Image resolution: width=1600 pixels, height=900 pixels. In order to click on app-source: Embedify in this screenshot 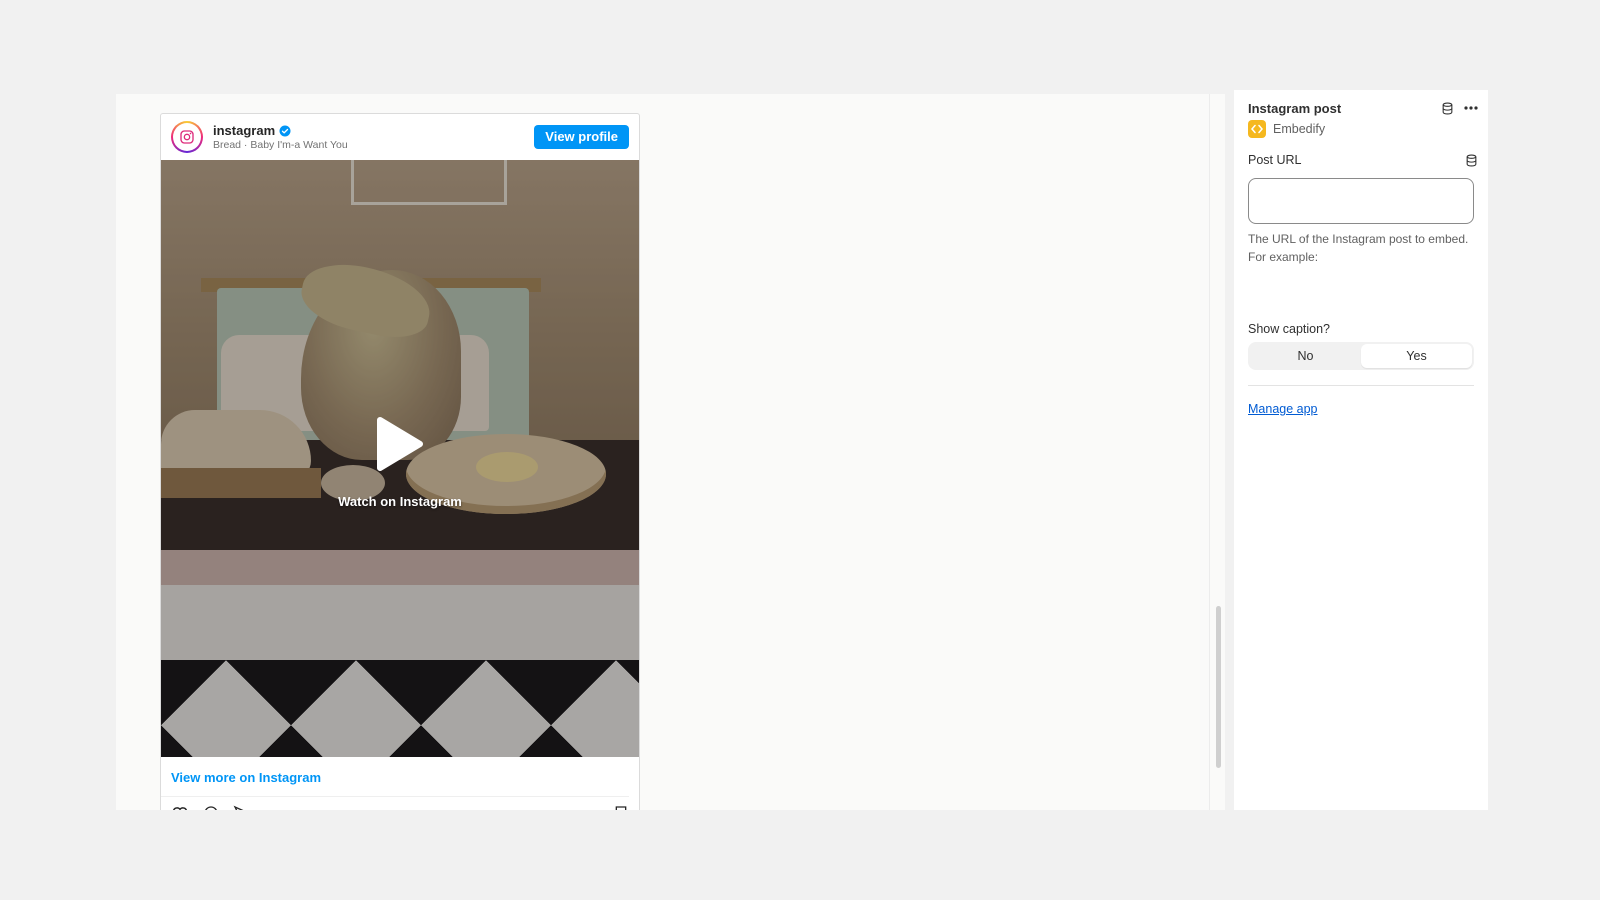, I will do `click(1286, 129)`.